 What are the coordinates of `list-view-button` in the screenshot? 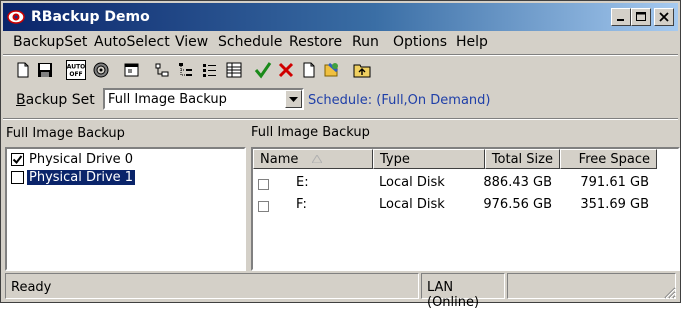 It's located at (210, 70).